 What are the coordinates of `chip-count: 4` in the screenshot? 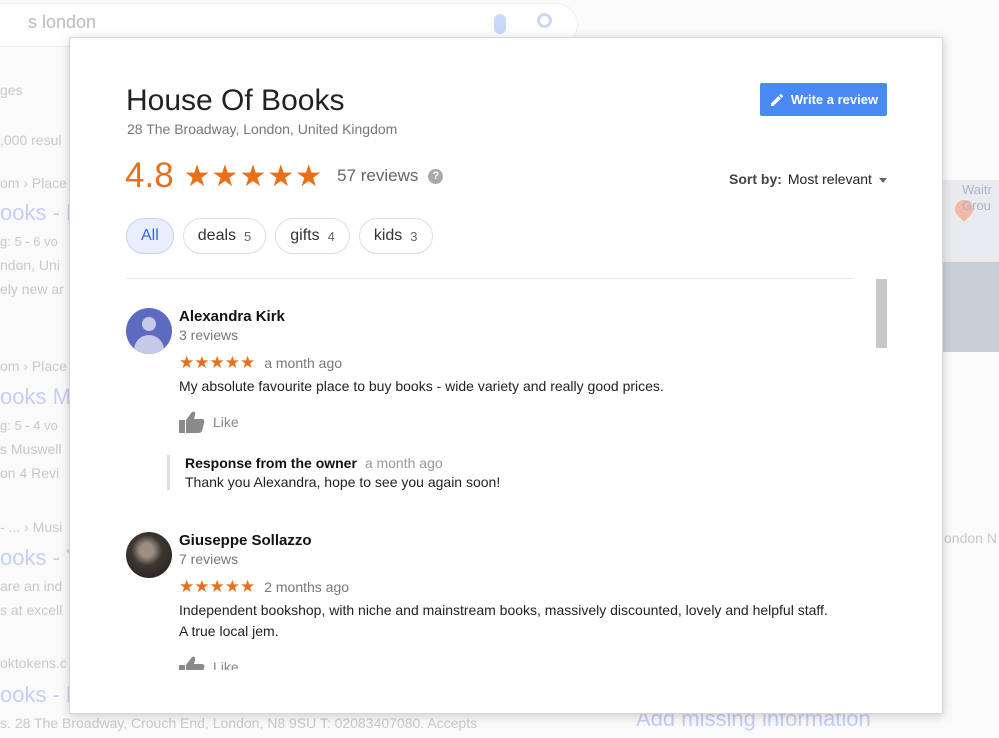 It's located at (331, 236).